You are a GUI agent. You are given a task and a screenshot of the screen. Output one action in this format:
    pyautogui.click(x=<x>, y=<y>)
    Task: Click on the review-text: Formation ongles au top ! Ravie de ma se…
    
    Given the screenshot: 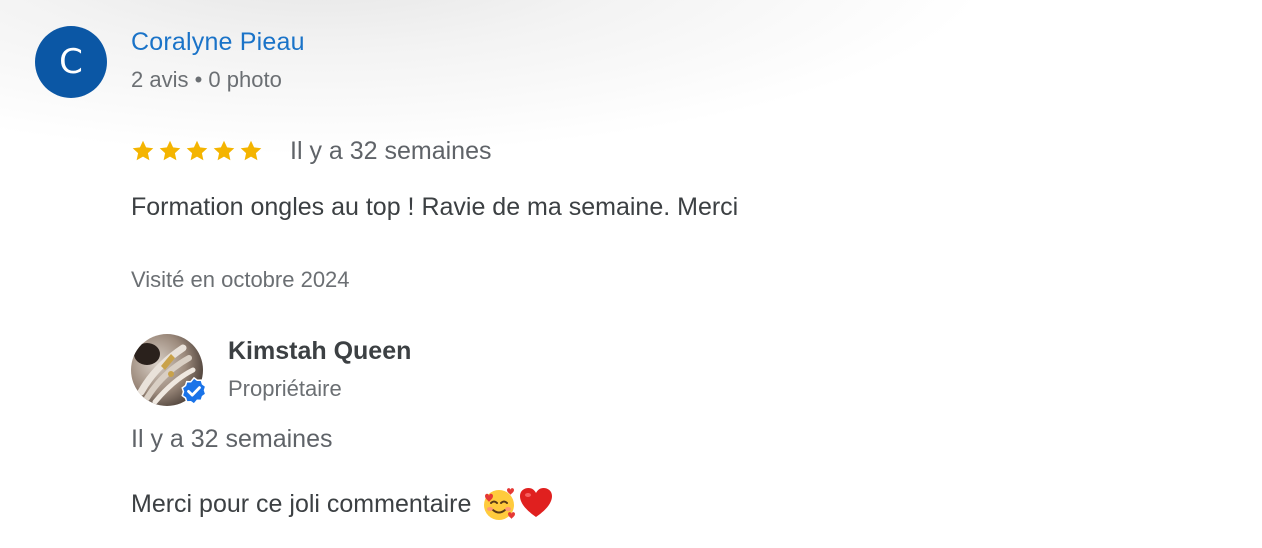 What is the action you would take?
    pyautogui.click(x=435, y=207)
    